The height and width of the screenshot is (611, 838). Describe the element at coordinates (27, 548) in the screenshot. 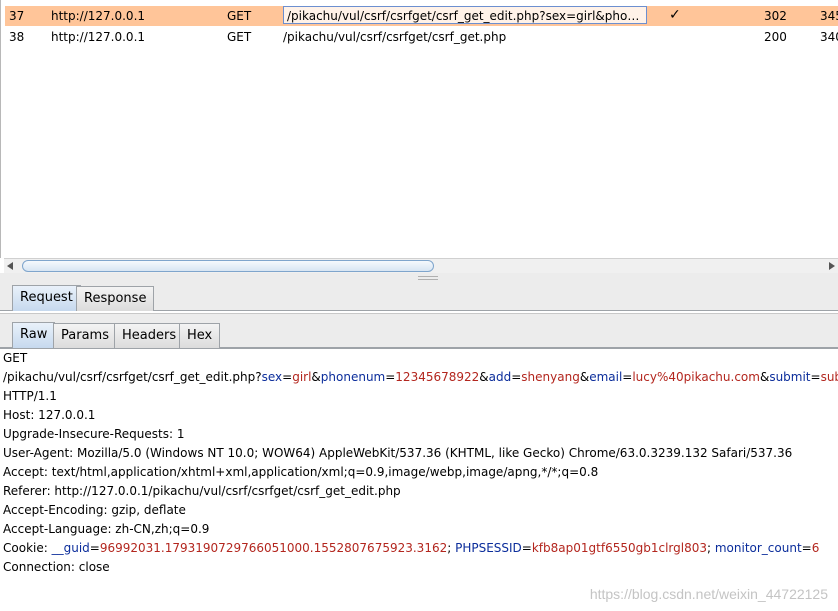

I see `cookie-label: Cookie:` at that location.